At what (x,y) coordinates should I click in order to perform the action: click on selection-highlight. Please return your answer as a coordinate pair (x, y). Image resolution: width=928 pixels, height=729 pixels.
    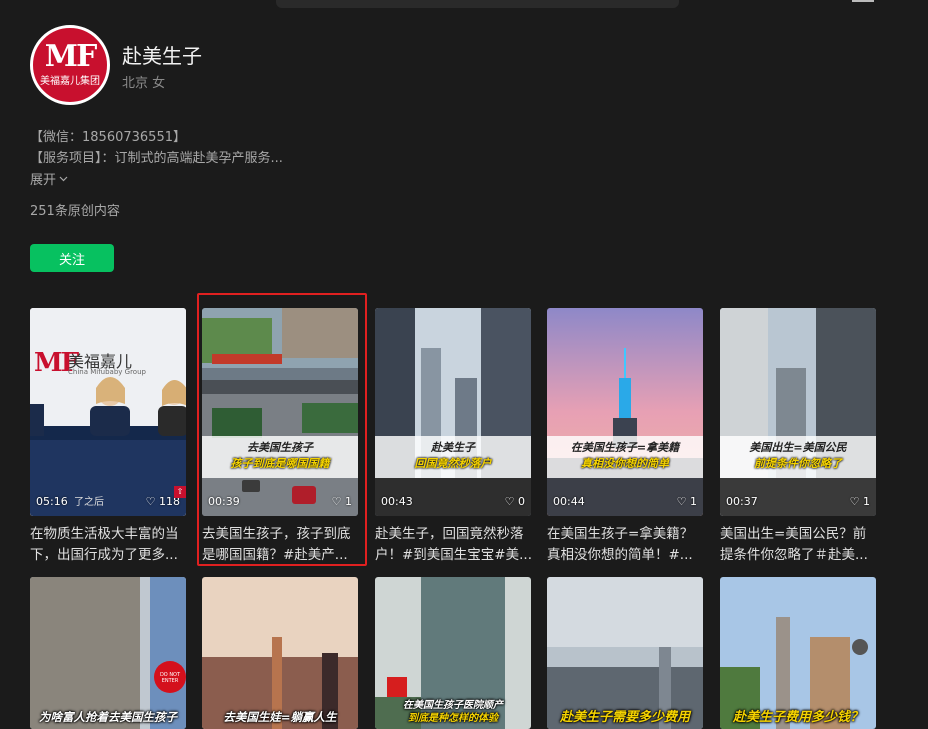
    Looking at the image, I should click on (282, 429).